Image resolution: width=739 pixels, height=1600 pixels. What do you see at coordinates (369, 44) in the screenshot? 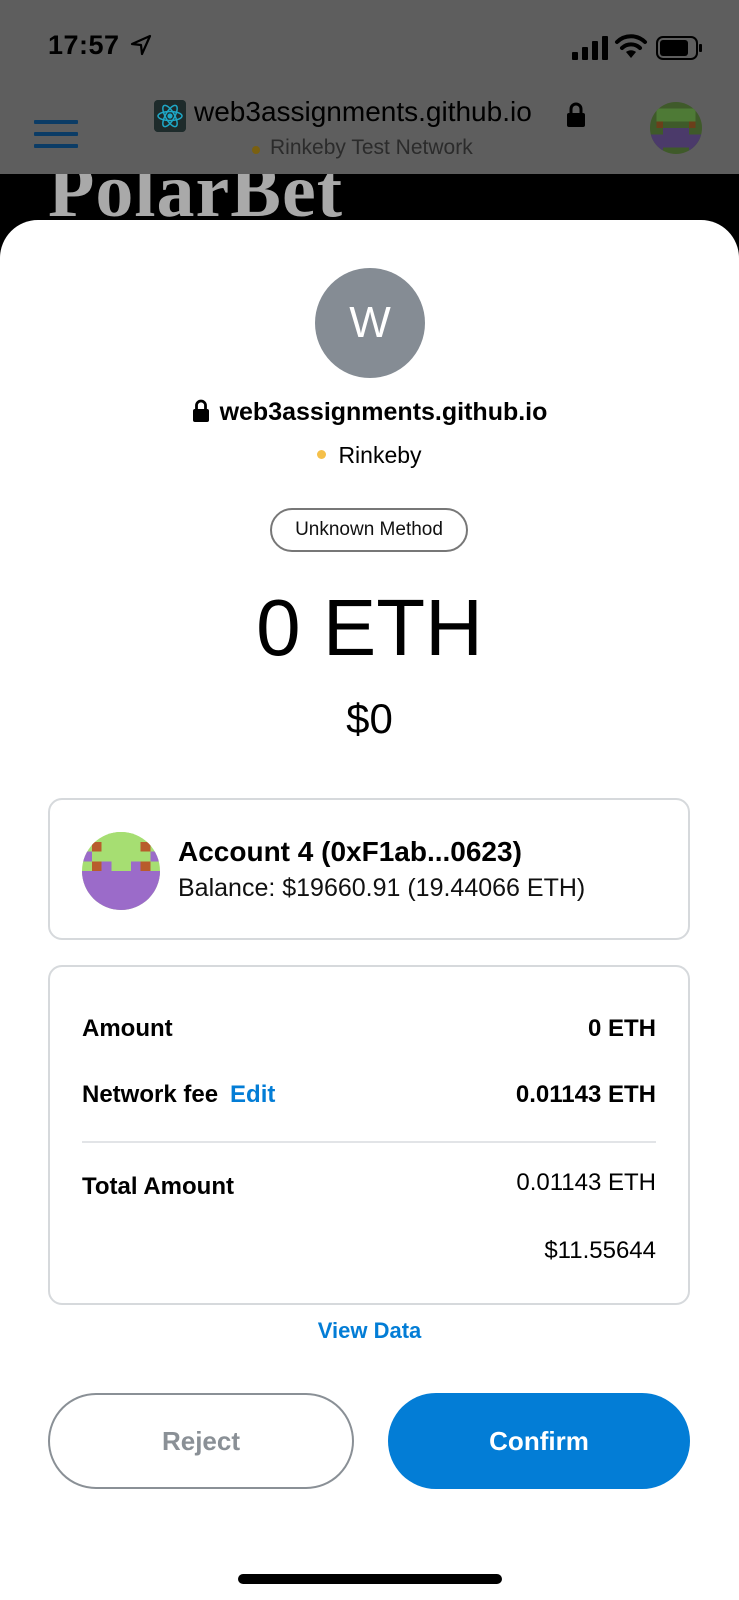
I see `status-bar: 17:57` at bounding box center [369, 44].